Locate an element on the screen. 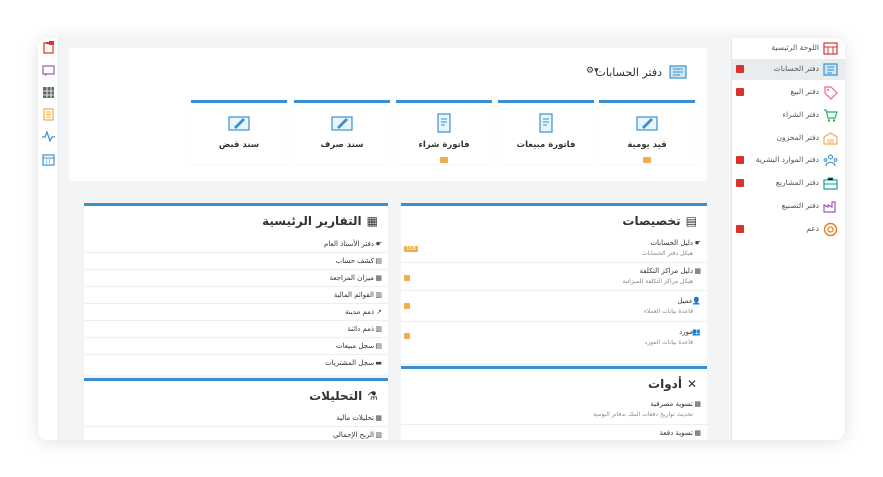  list-item: 👥 مورد قاعدة بيانات المورد is located at coordinates (554, 337).